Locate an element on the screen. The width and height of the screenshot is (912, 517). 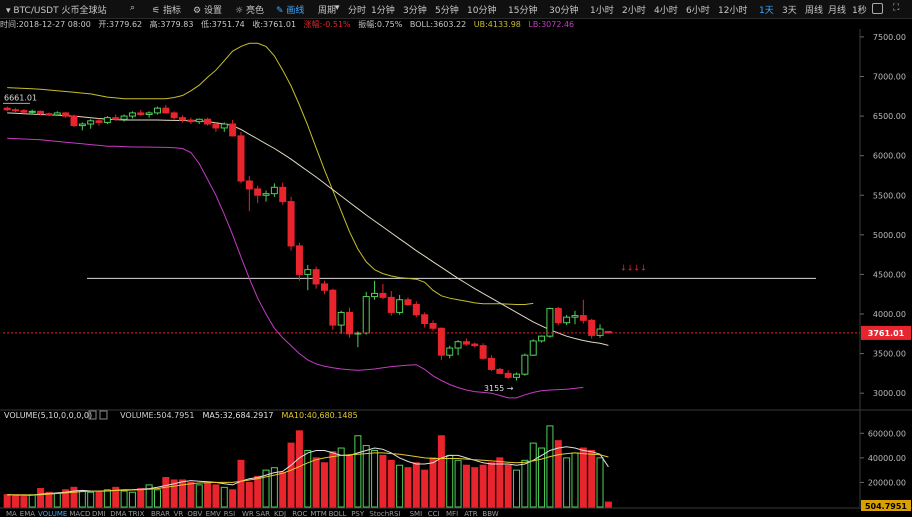
indicator-tab-ema: EMA is located at coordinates (27, 513).